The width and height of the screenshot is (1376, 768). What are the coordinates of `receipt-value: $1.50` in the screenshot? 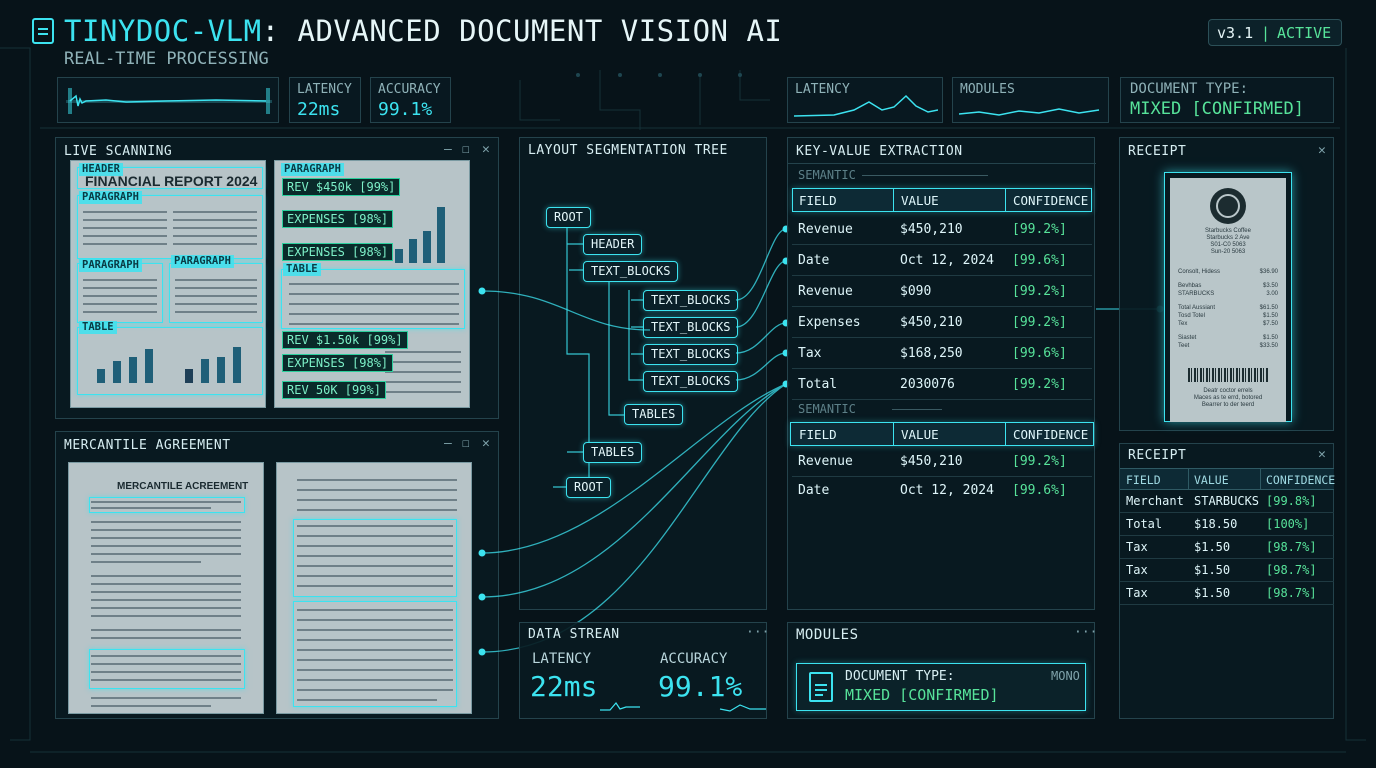 It's located at (1212, 570).